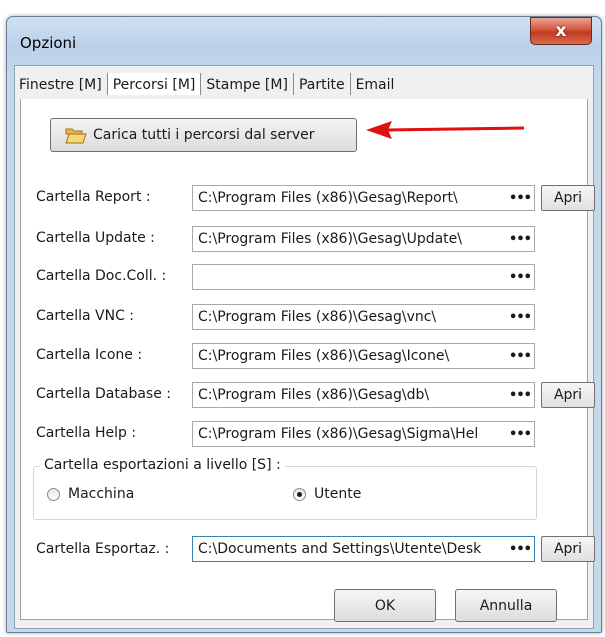 Image resolution: width=605 pixels, height=637 pixels. What do you see at coordinates (299, 494) in the screenshot?
I see `radio-button-checked-icon` at bounding box center [299, 494].